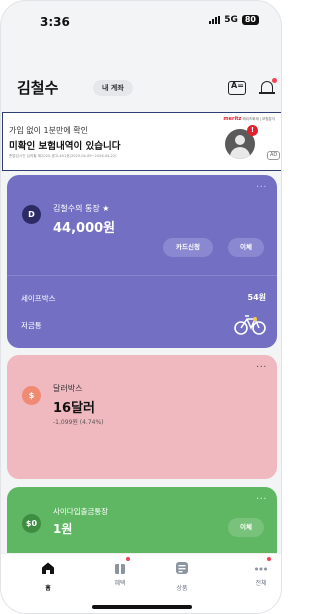 This screenshot has width=320, height=614. I want to click on id-card-icon, so click(237, 88).